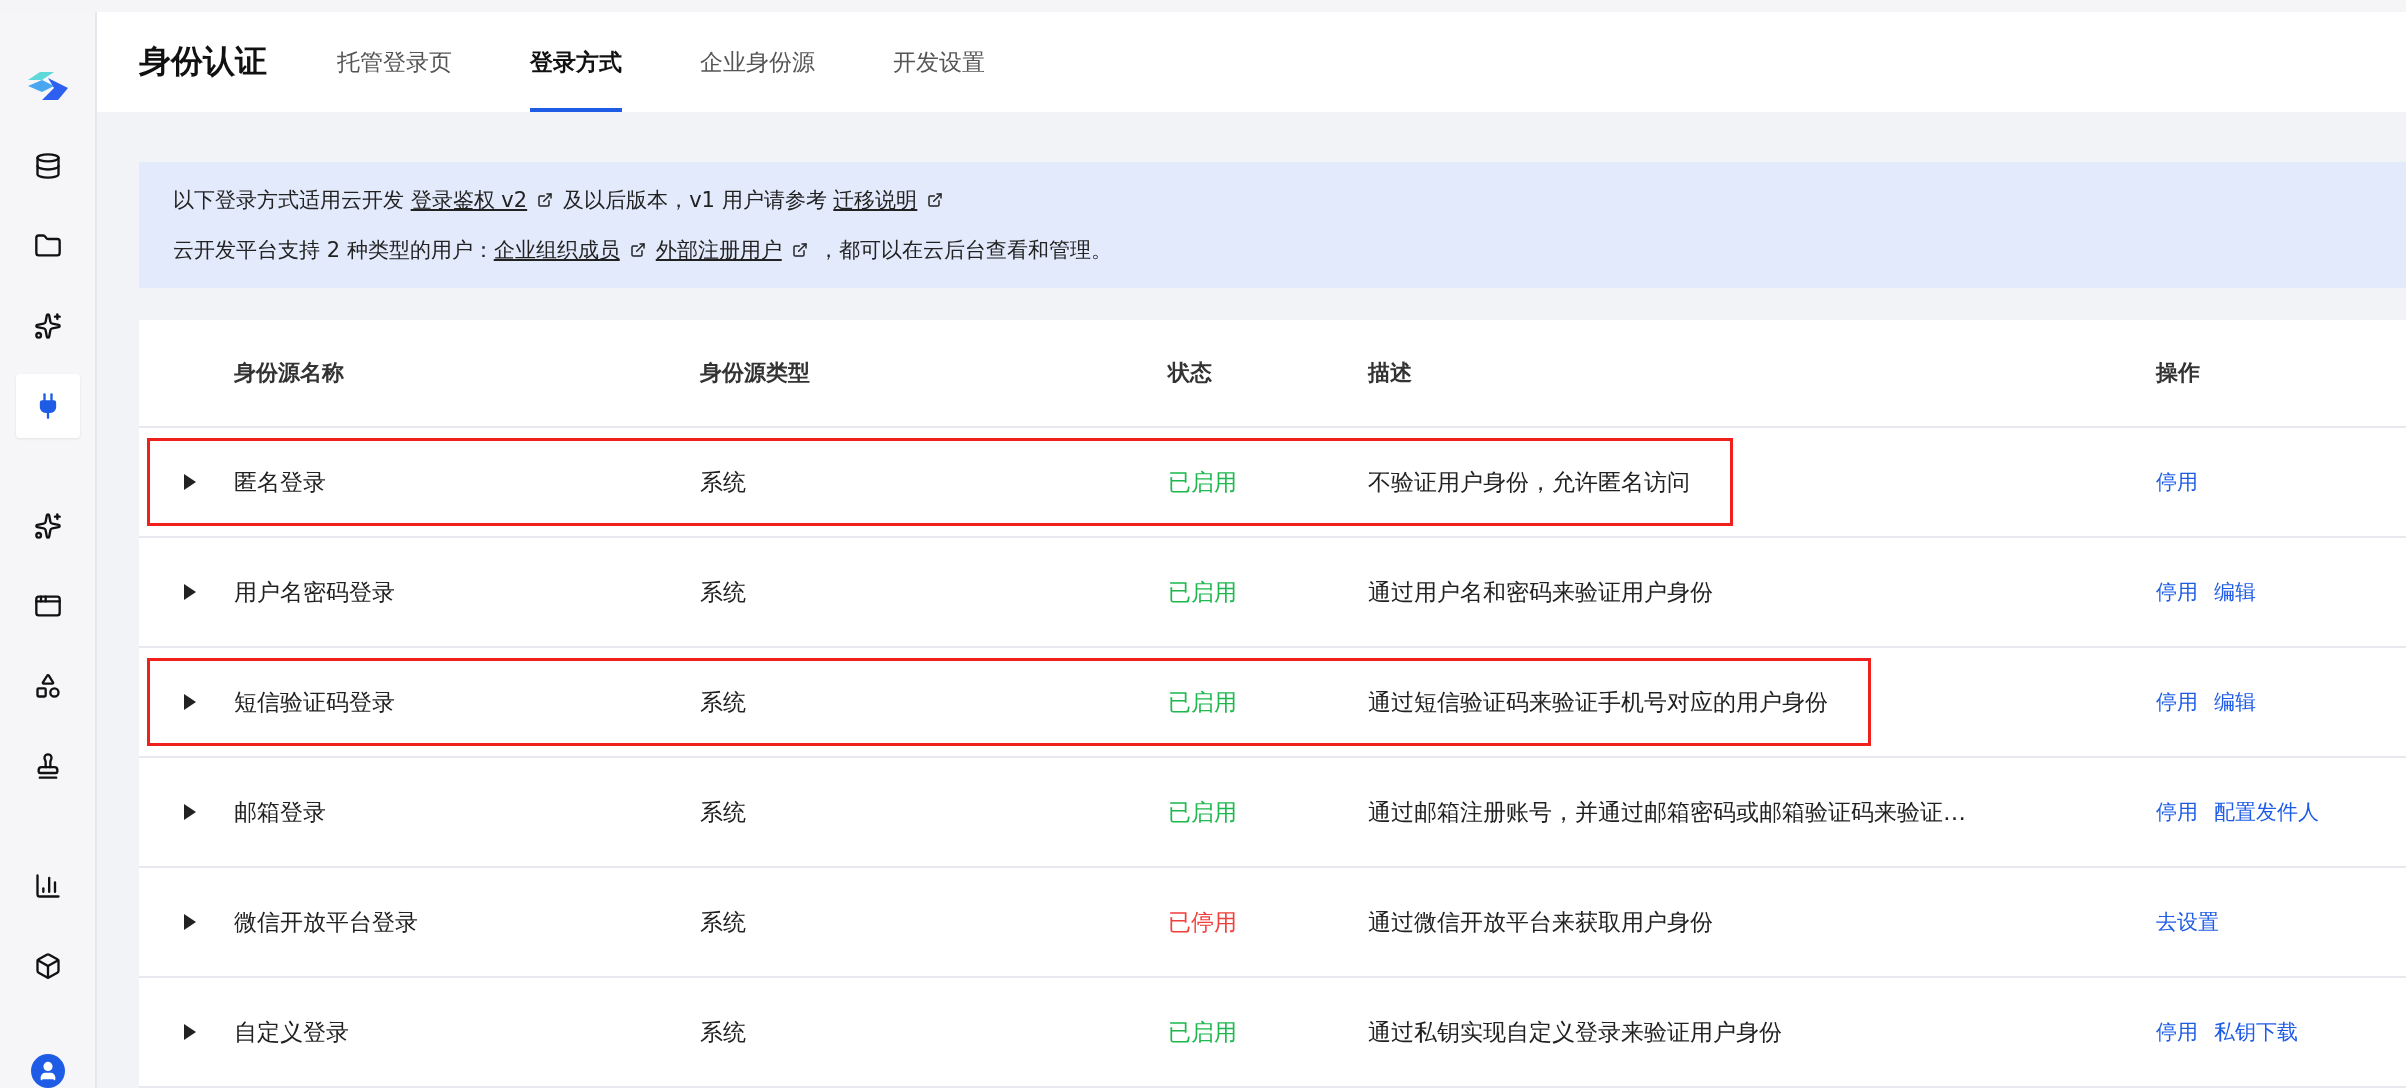  Describe the element at coordinates (1272, 200) in the screenshot. I see `notice-text: 以下登录方式适用云开发 登录鉴权 v2 及以后版本，v1 用户请参考 迁移说明` at that location.